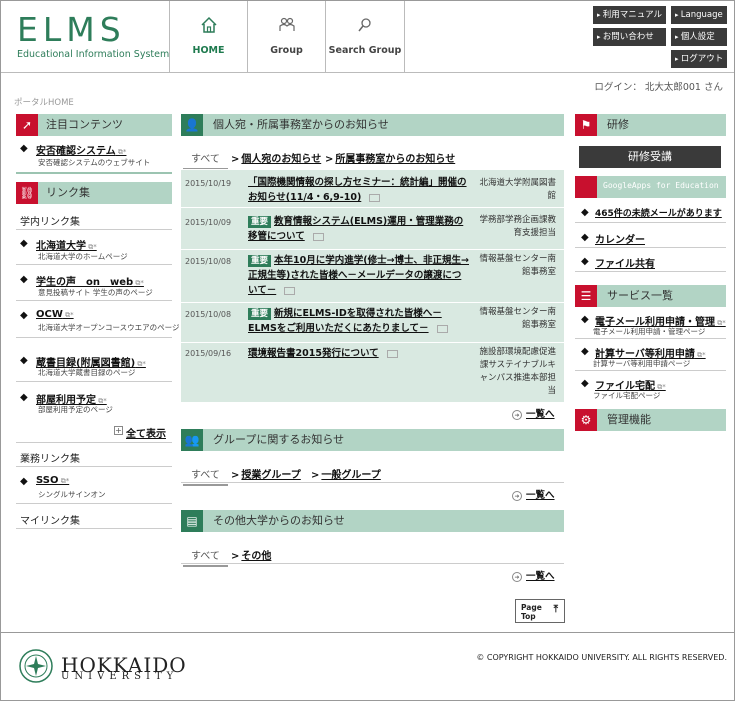 The width and height of the screenshot is (735, 701). Describe the element at coordinates (533, 575) in the screenshot. I see `other-more-link: ➜ 一覧へ` at that location.